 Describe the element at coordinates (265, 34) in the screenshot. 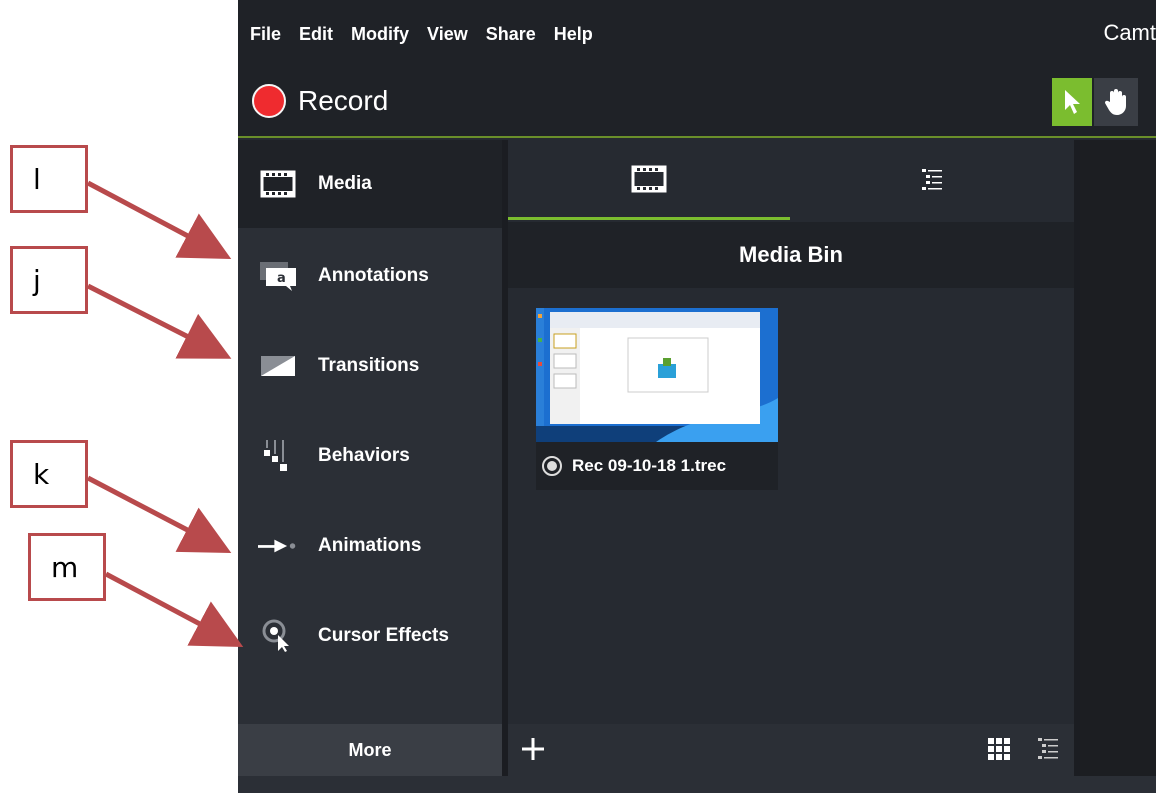

I see `menu-file: File` at that location.